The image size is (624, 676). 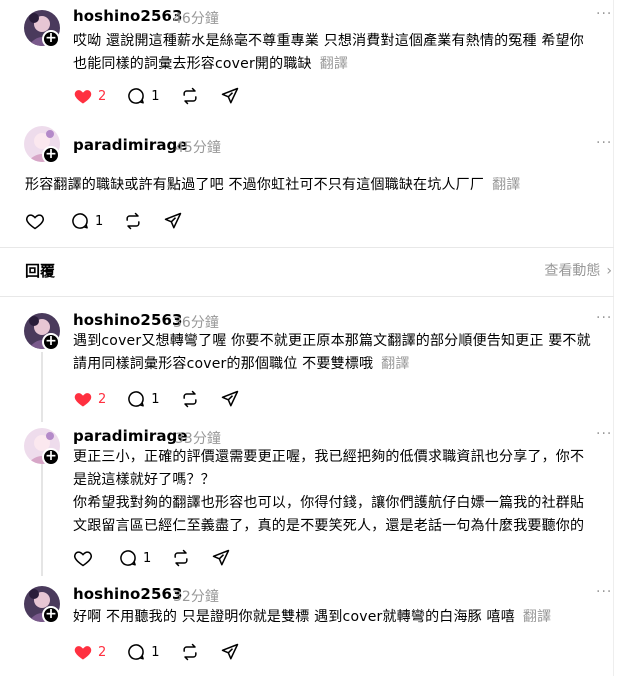 I want to click on view-activity-link: 查看動態 ›, so click(x=578, y=270).